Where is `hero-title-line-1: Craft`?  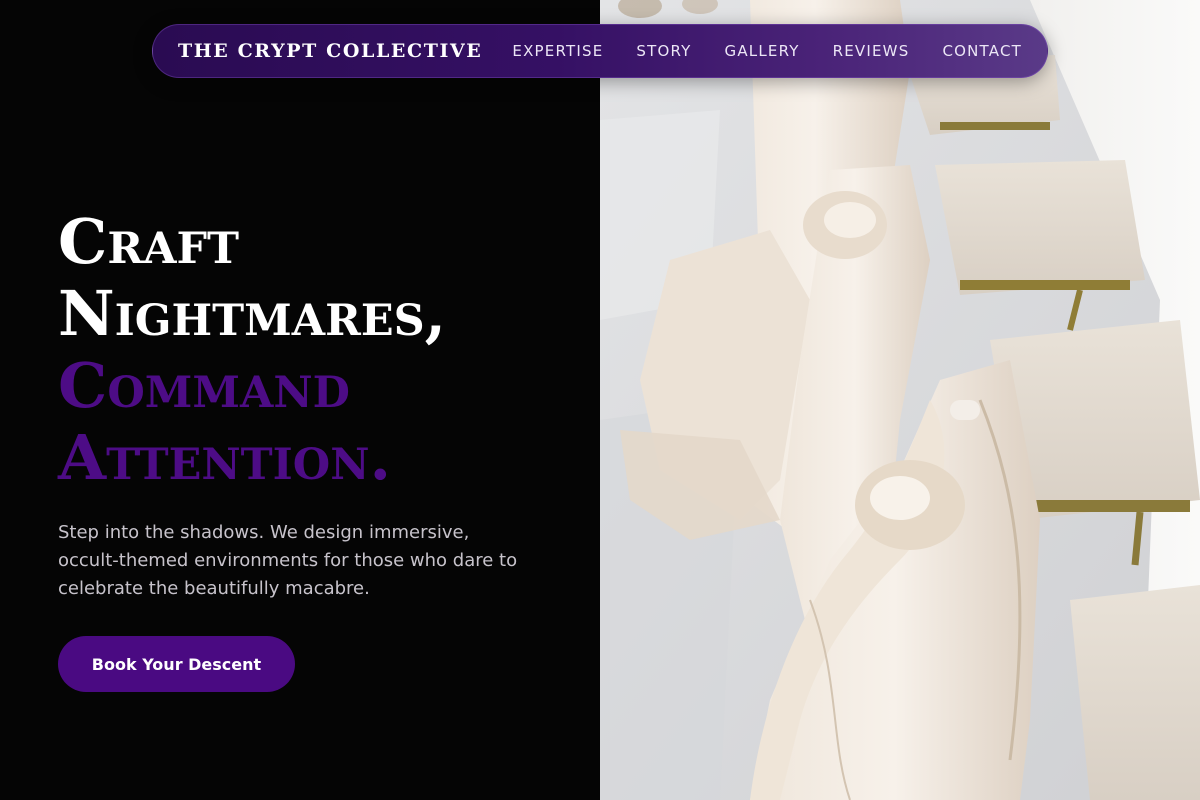 hero-title-line-1: Craft is located at coordinates (148, 241).